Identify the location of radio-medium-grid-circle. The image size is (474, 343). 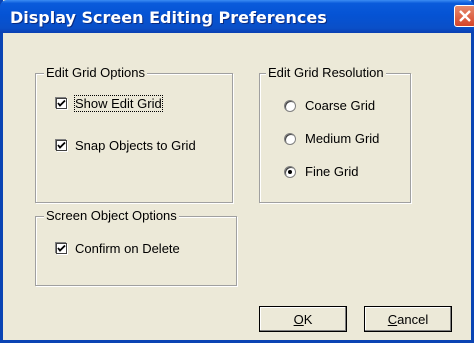
(290, 138).